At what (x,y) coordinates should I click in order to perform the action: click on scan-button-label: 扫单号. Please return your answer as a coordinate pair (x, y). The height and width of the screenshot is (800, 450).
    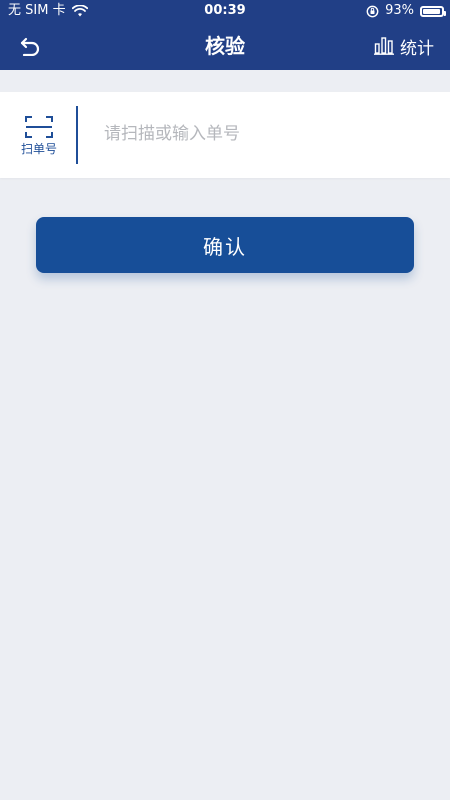
    Looking at the image, I should click on (38, 148).